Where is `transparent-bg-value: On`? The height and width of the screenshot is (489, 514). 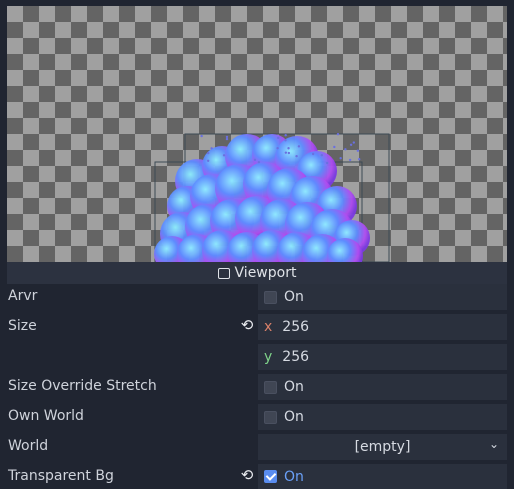 transparent-bg-value: On is located at coordinates (294, 477).